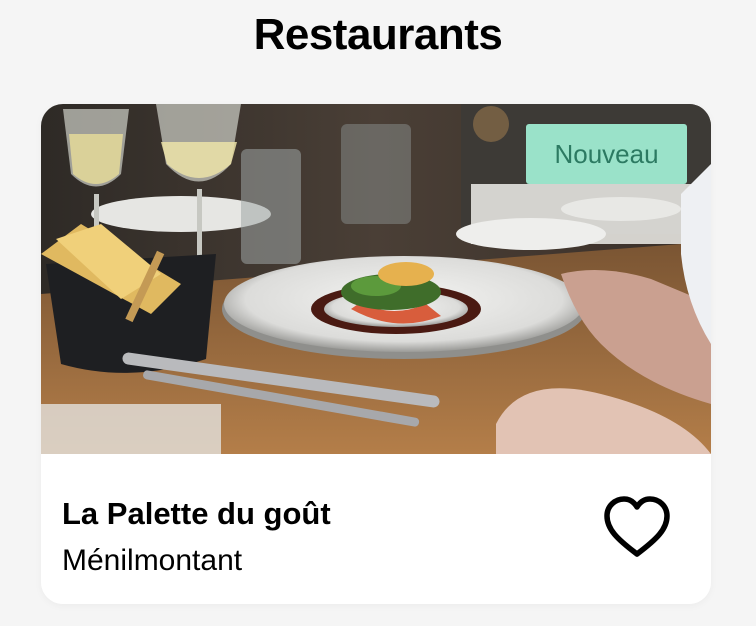 This screenshot has width=756, height=626. What do you see at coordinates (196, 514) in the screenshot?
I see `restaurant-name: La Palette du goût` at bounding box center [196, 514].